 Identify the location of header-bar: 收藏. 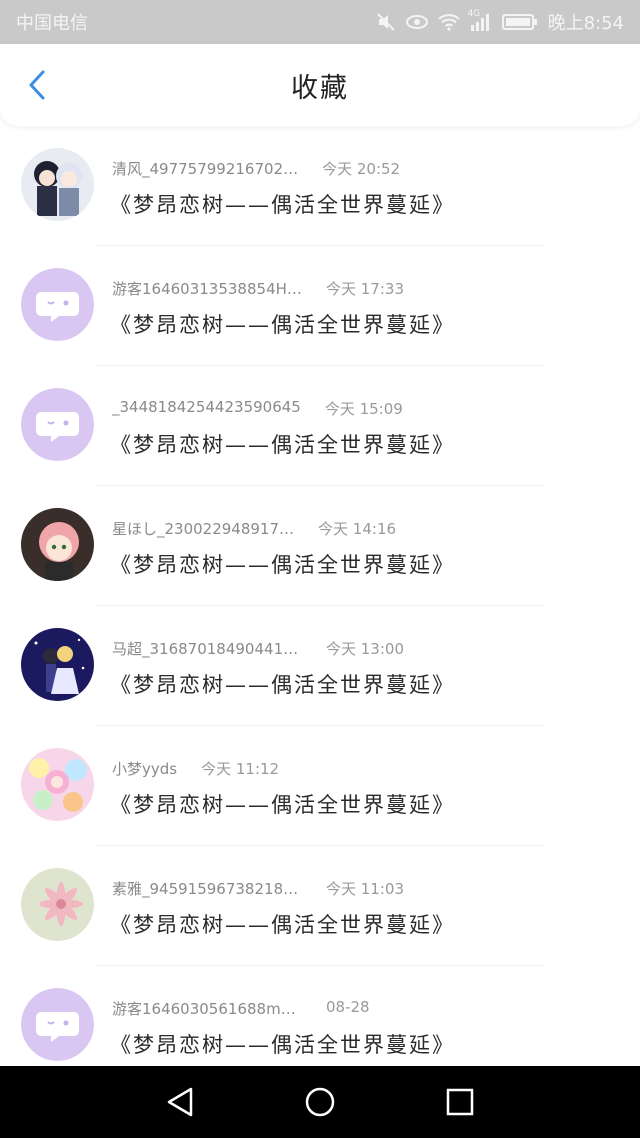
(320, 85).